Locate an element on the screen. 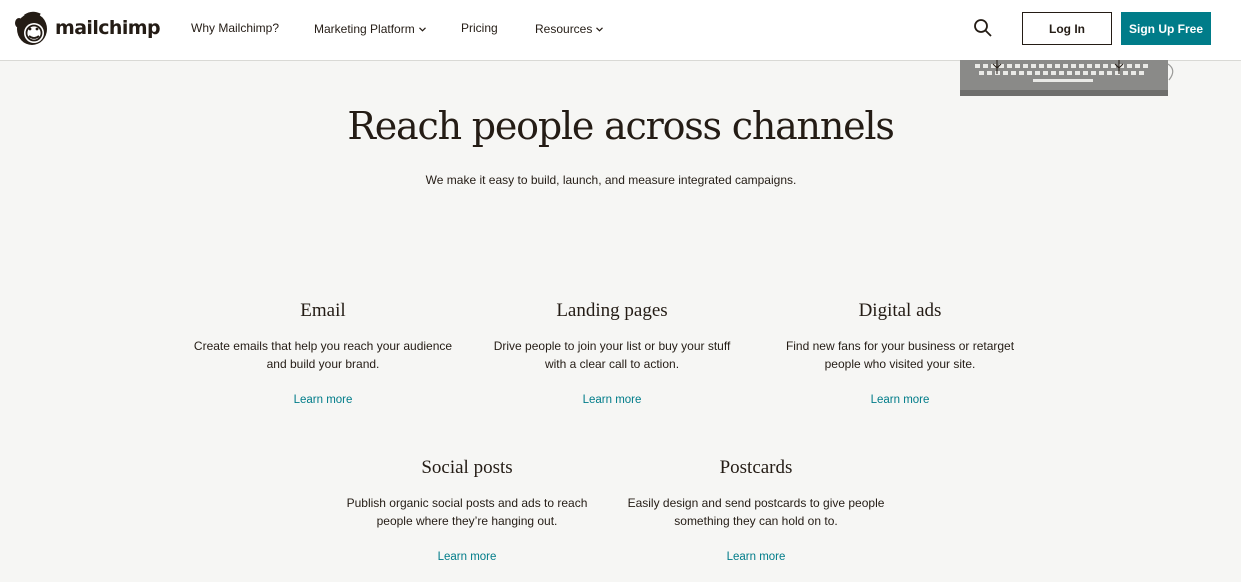 The height and width of the screenshot is (582, 1241). nav-why-mailchimp: Why Mailchimp? is located at coordinates (235, 28).